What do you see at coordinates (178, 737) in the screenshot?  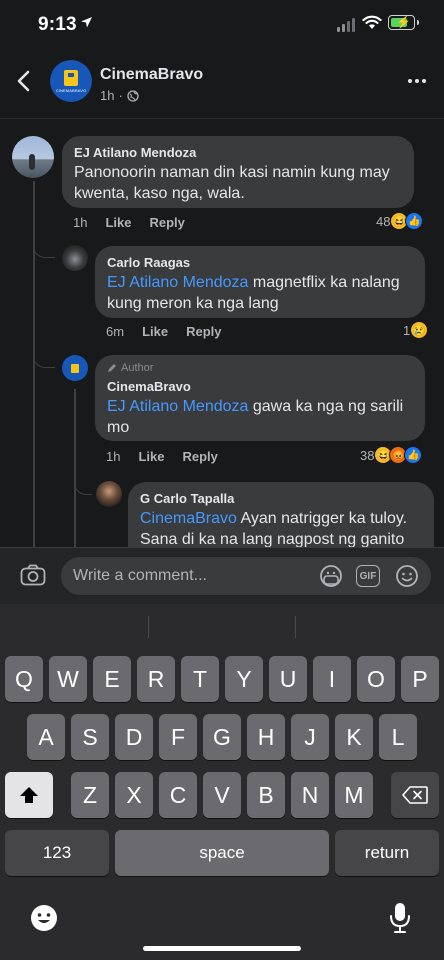 I see `key-f: F` at bounding box center [178, 737].